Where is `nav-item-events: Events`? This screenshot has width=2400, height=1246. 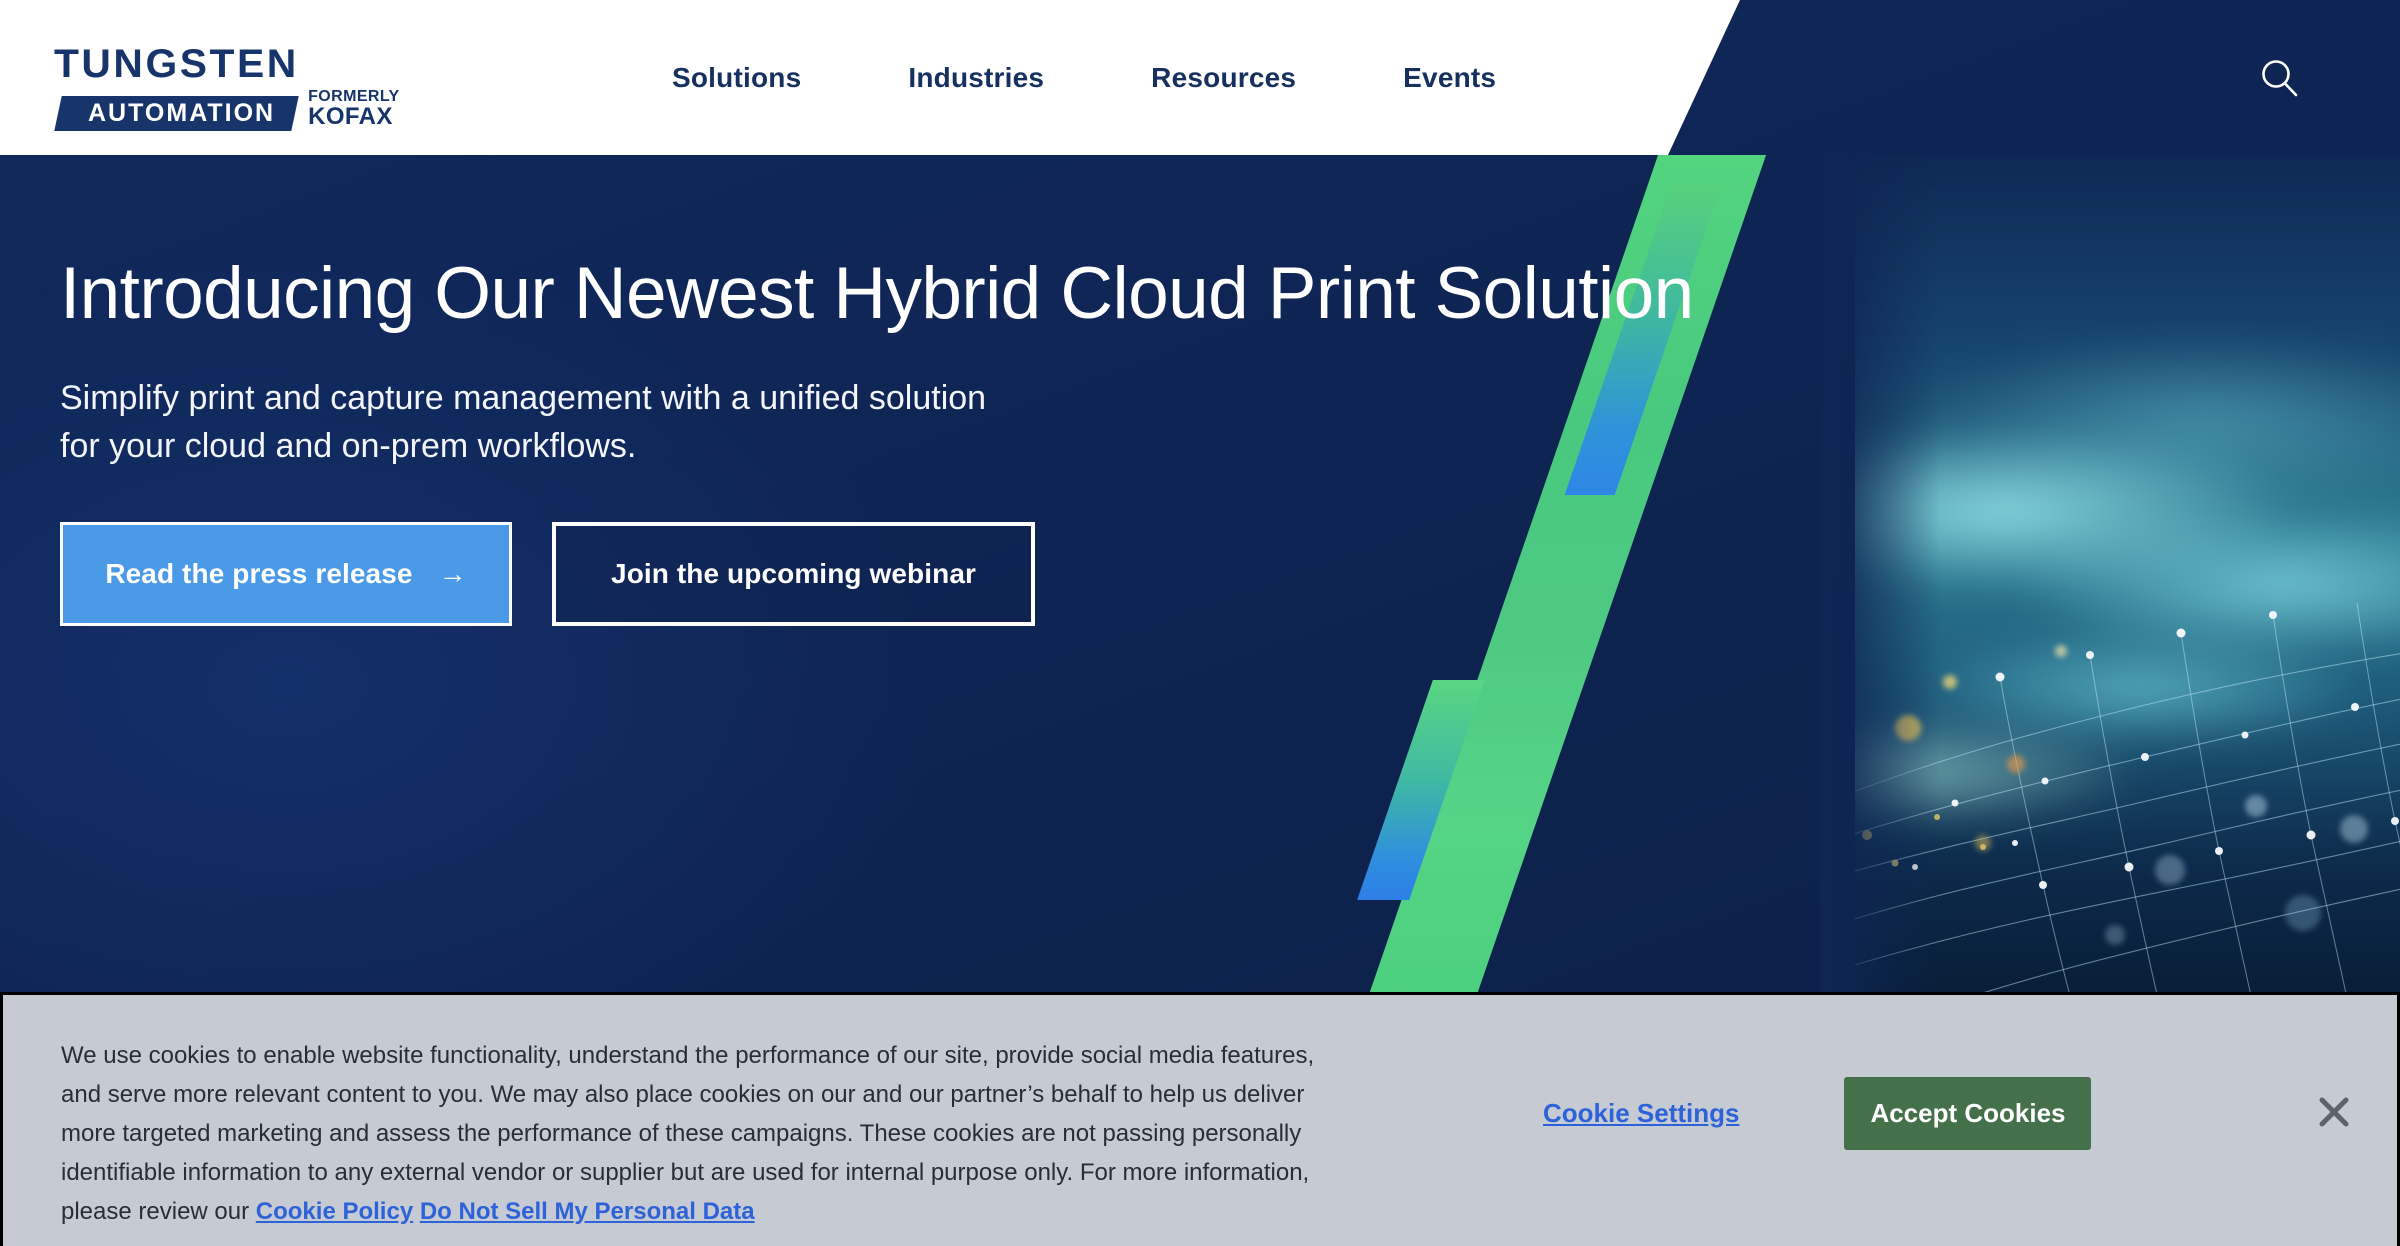 nav-item-events: Events is located at coordinates (1449, 78).